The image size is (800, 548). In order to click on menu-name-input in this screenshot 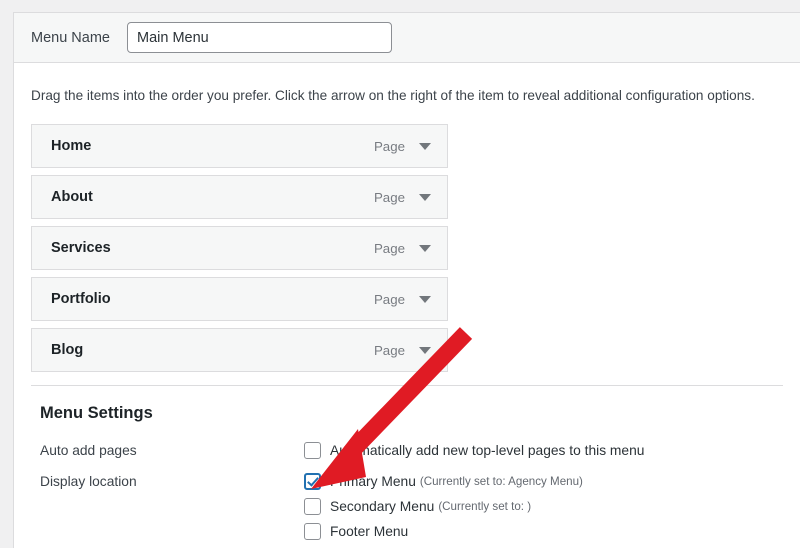, I will do `click(259, 37)`.